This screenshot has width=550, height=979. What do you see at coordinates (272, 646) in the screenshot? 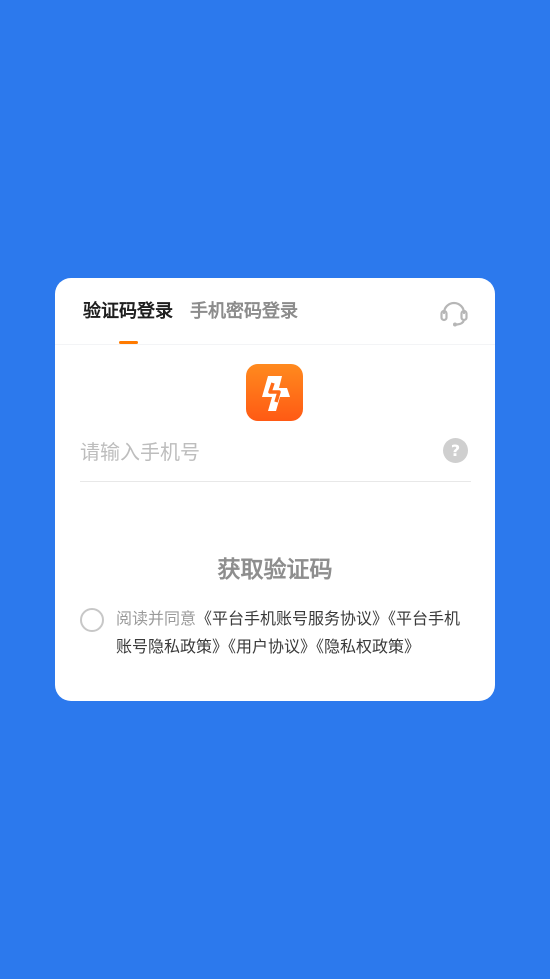
I see `link-user-agreement: 《用户协议》` at bounding box center [272, 646].